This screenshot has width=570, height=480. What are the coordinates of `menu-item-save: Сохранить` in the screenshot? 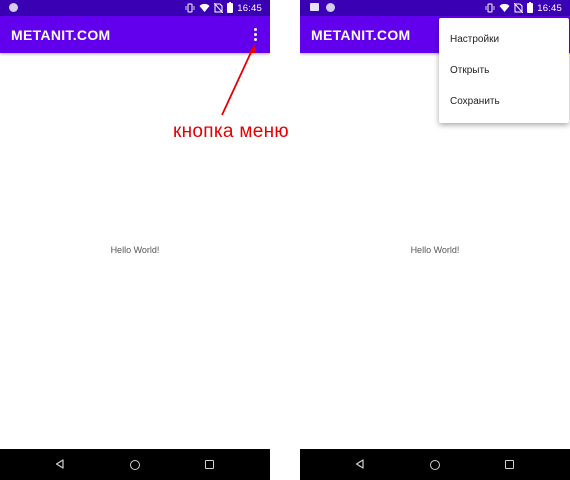 It's located at (504, 102).